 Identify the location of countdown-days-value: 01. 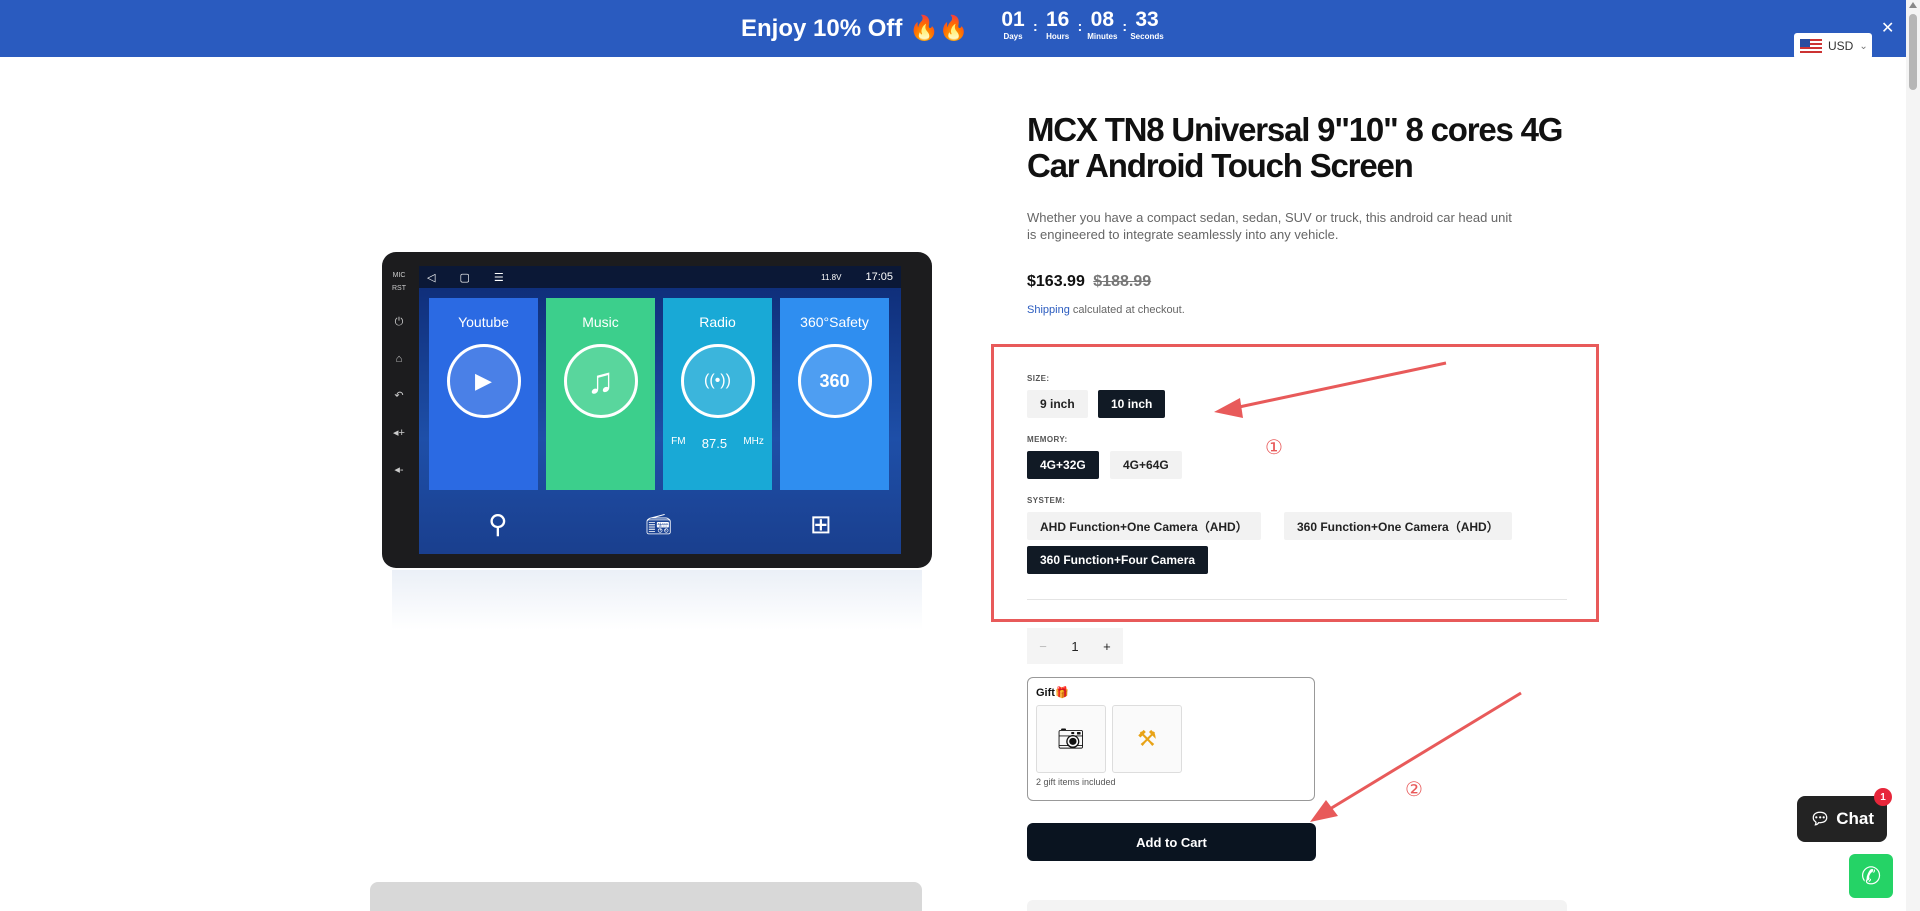
(1013, 19).